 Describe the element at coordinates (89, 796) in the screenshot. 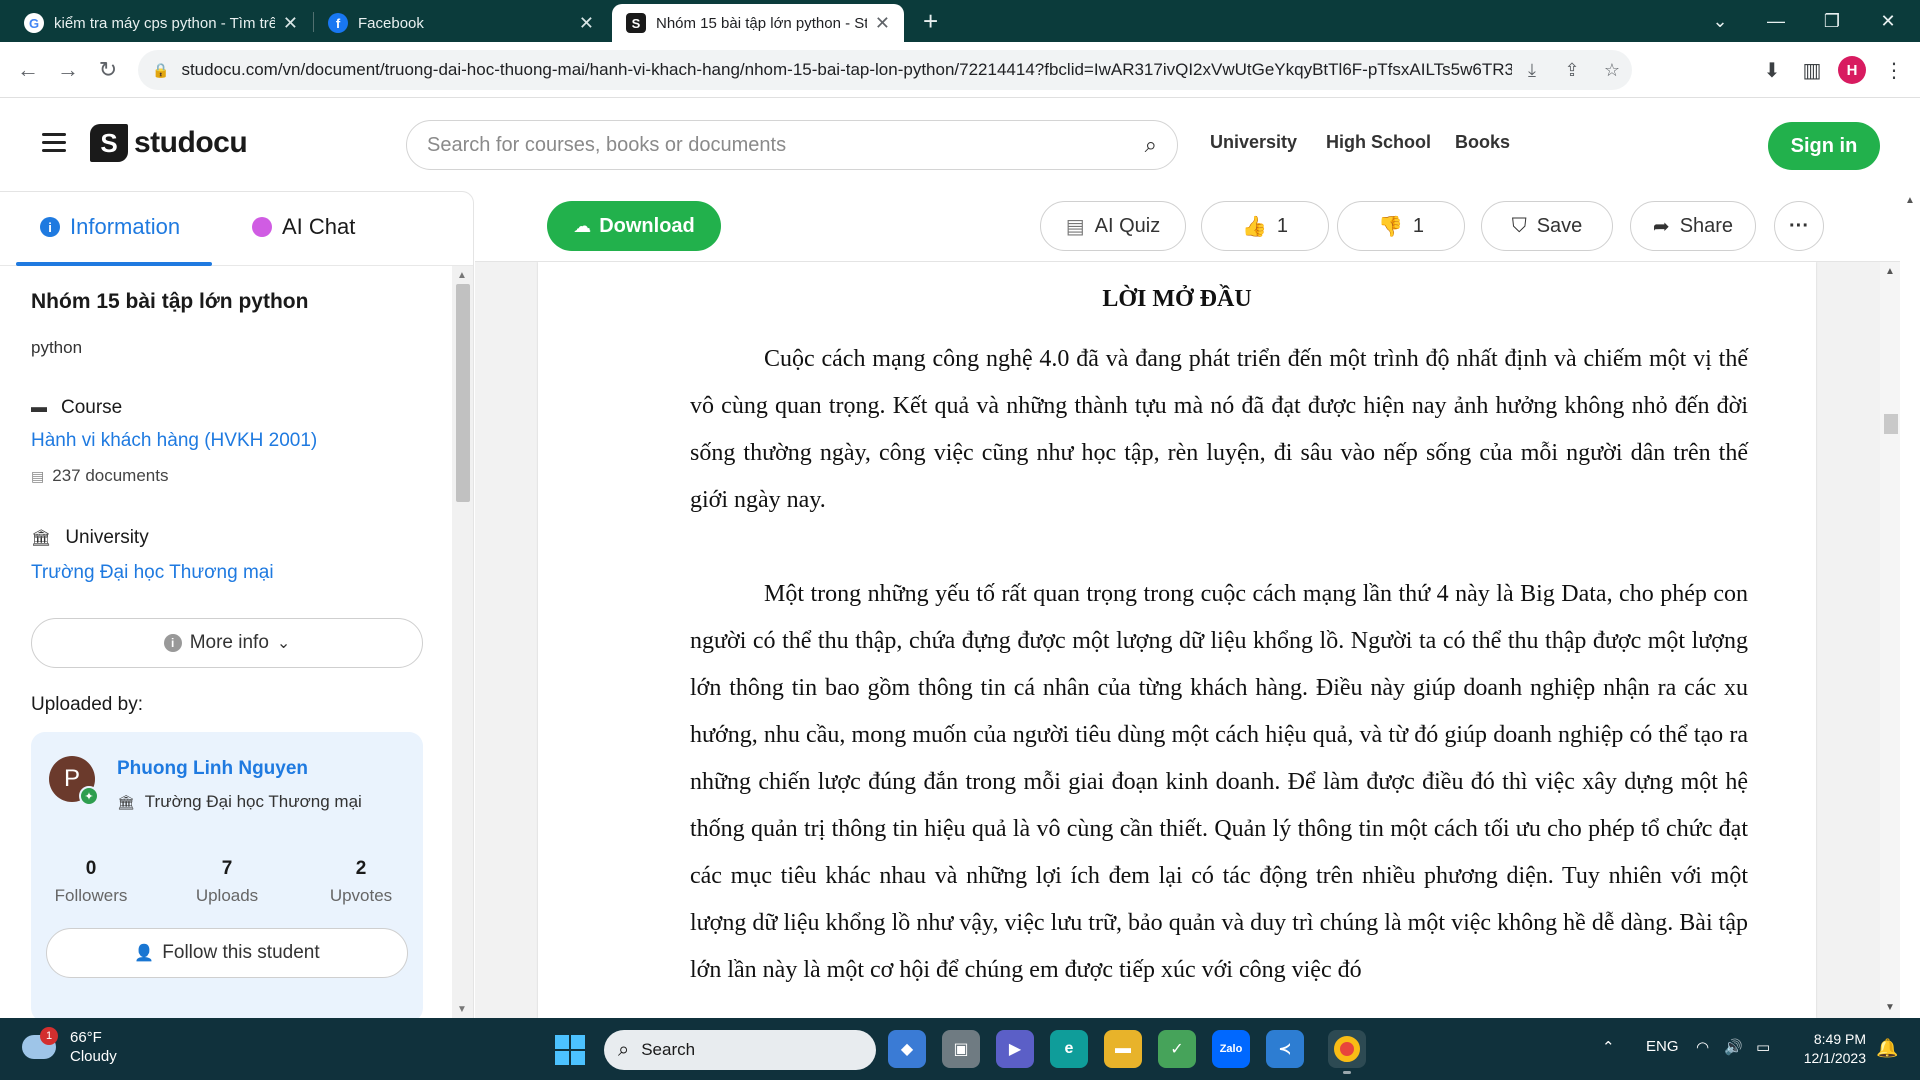

I see `verified-badge-icon: ✦` at that location.